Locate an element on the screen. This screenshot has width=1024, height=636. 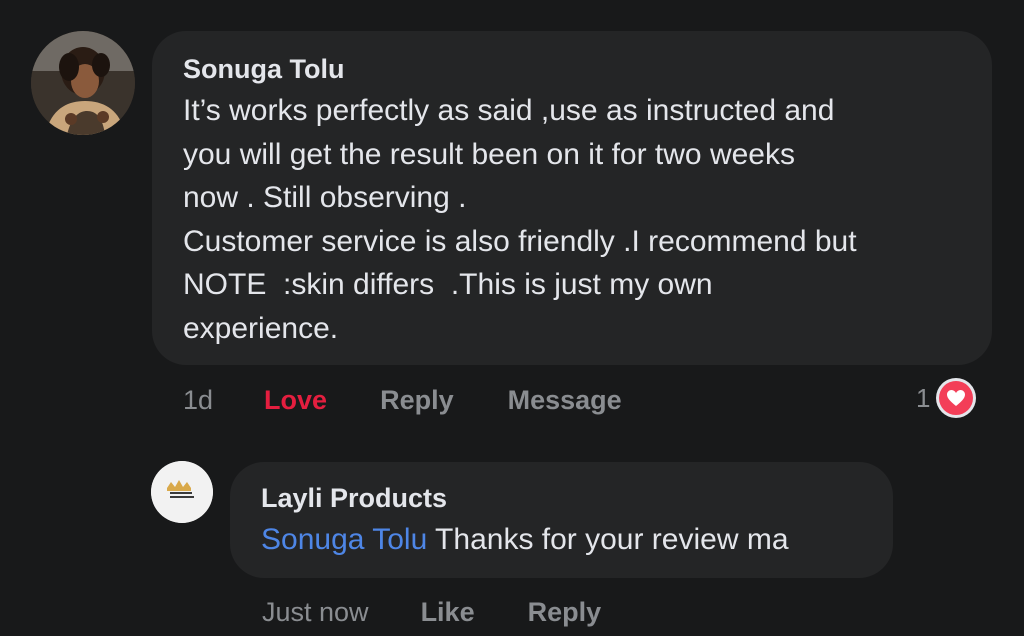
page-avatar is located at coordinates (182, 492).